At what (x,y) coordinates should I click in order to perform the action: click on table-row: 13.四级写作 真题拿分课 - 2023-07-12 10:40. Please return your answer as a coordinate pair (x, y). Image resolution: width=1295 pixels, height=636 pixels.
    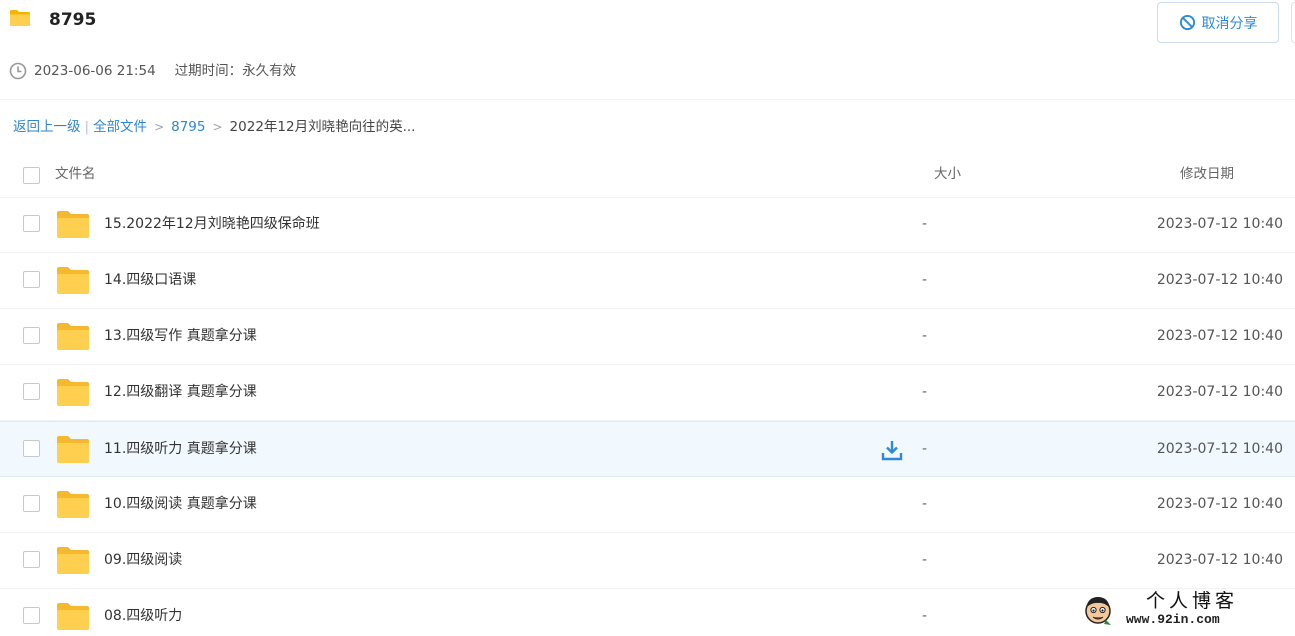
    Looking at the image, I should click on (647, 337).